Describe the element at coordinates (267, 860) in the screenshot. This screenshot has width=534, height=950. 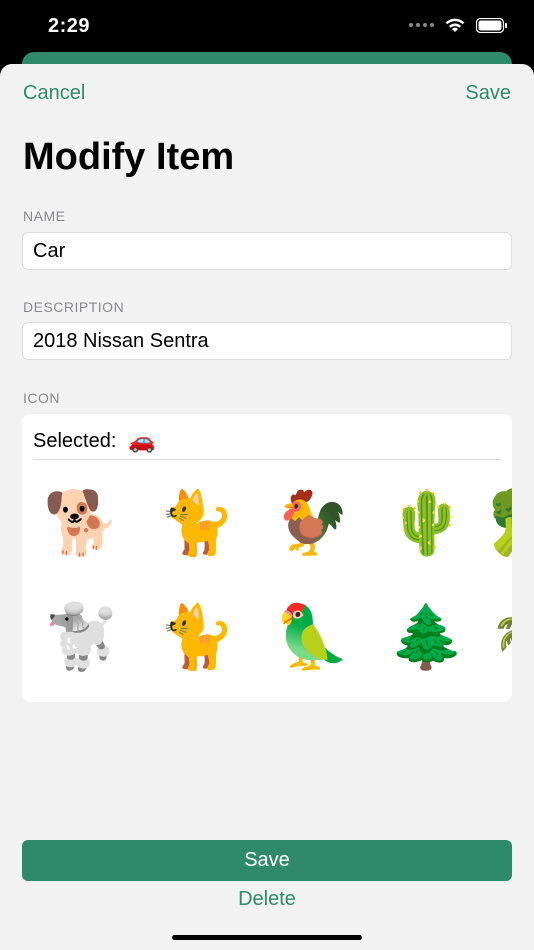
I see `save-button: Save` at that location.